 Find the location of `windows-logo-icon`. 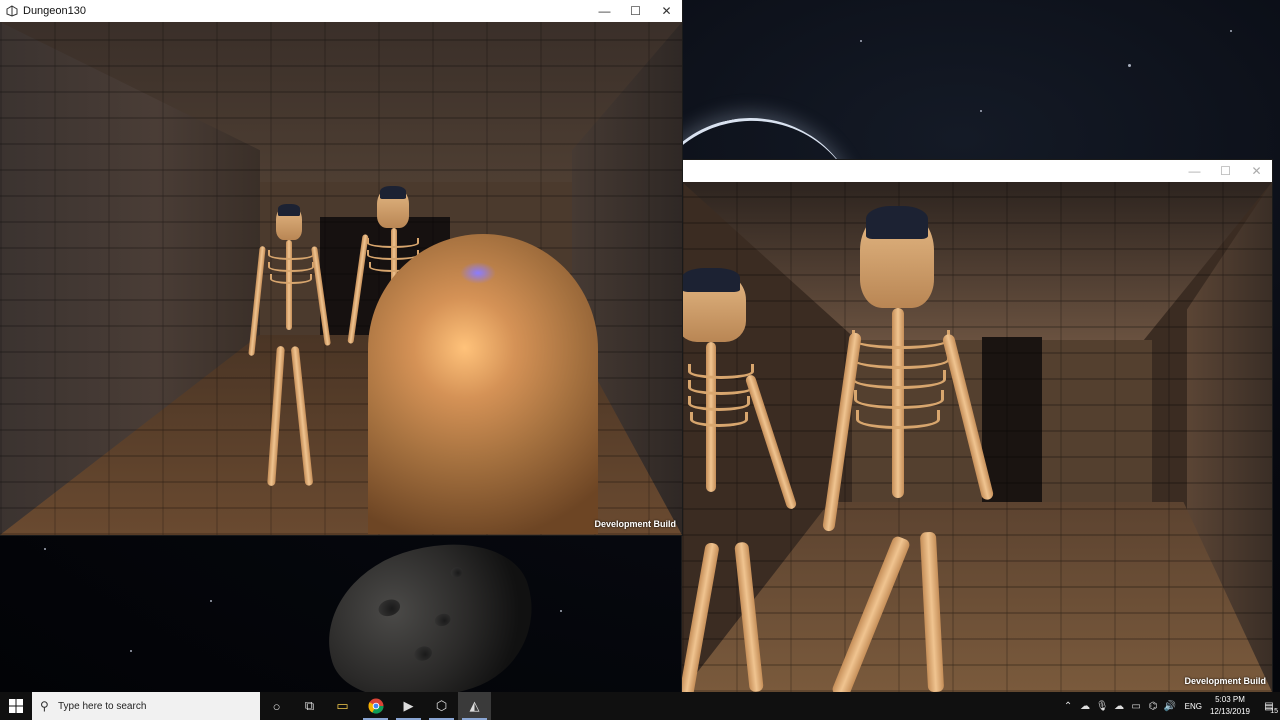

windows-logo-icon is located at coordinates (16, 706).